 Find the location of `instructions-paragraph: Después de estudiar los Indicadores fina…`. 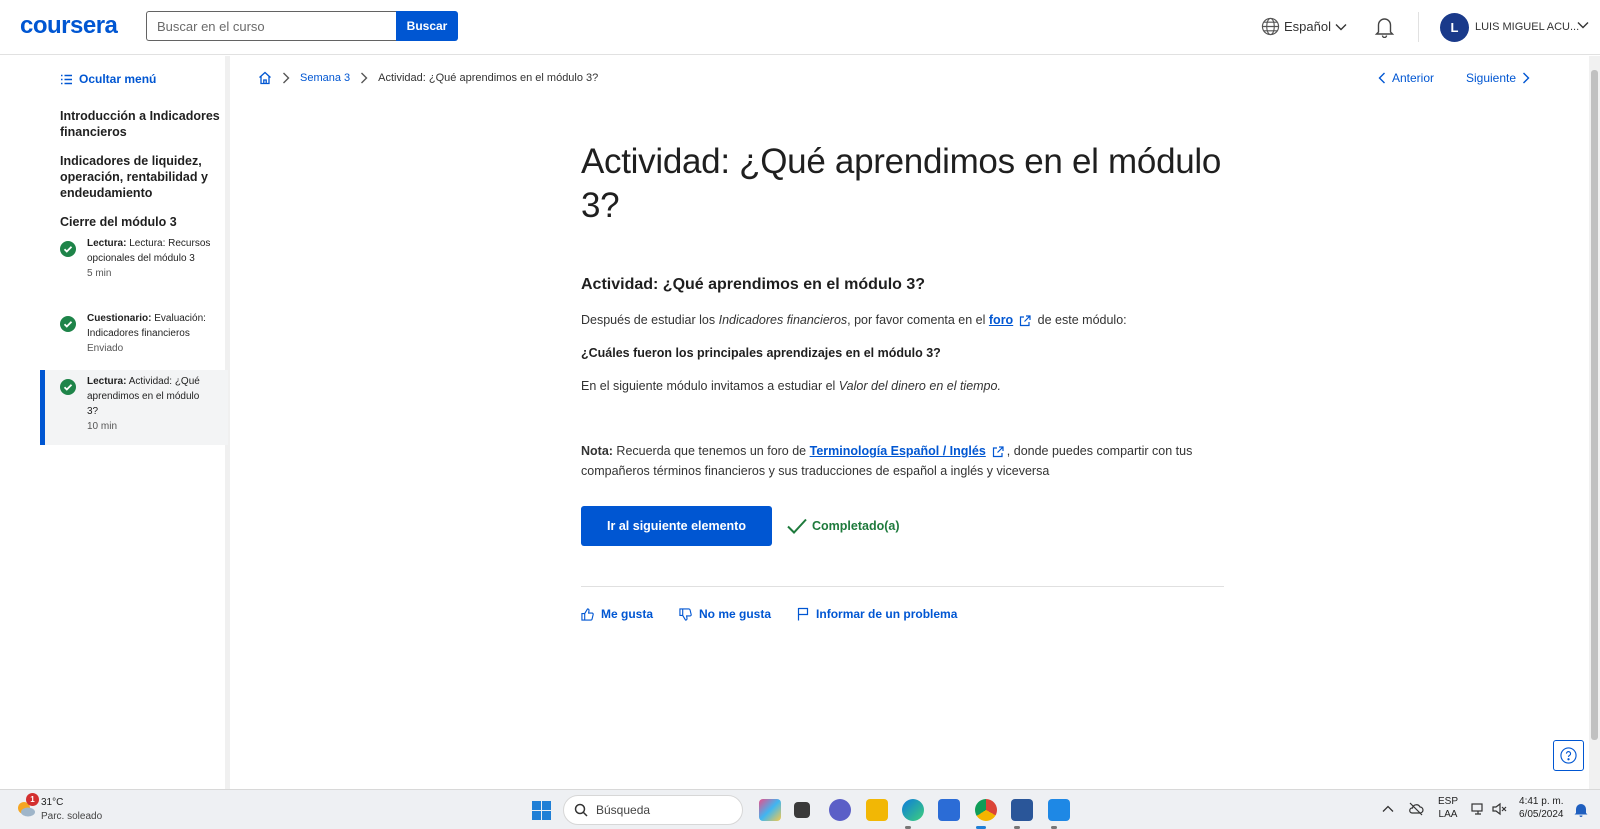

instructions-paragraph: Después de estudiar los Indicadores fina… is located at coordinates (902, 320).